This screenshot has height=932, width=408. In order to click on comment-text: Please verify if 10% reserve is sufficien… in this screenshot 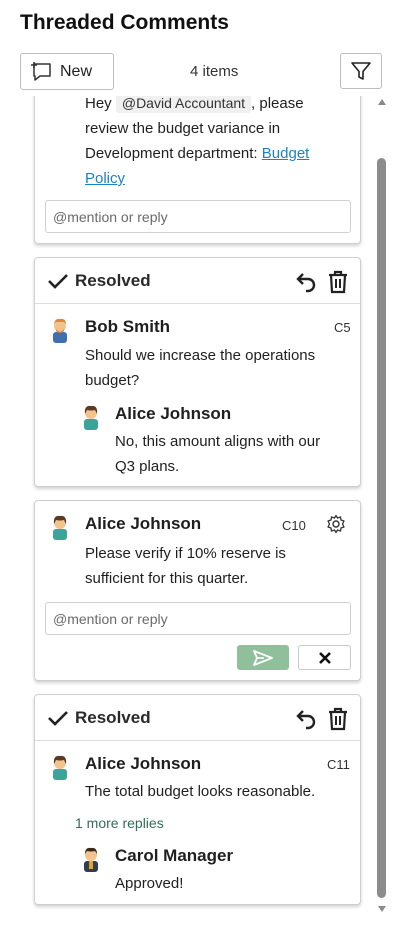, I will do `click(185, 566)`.